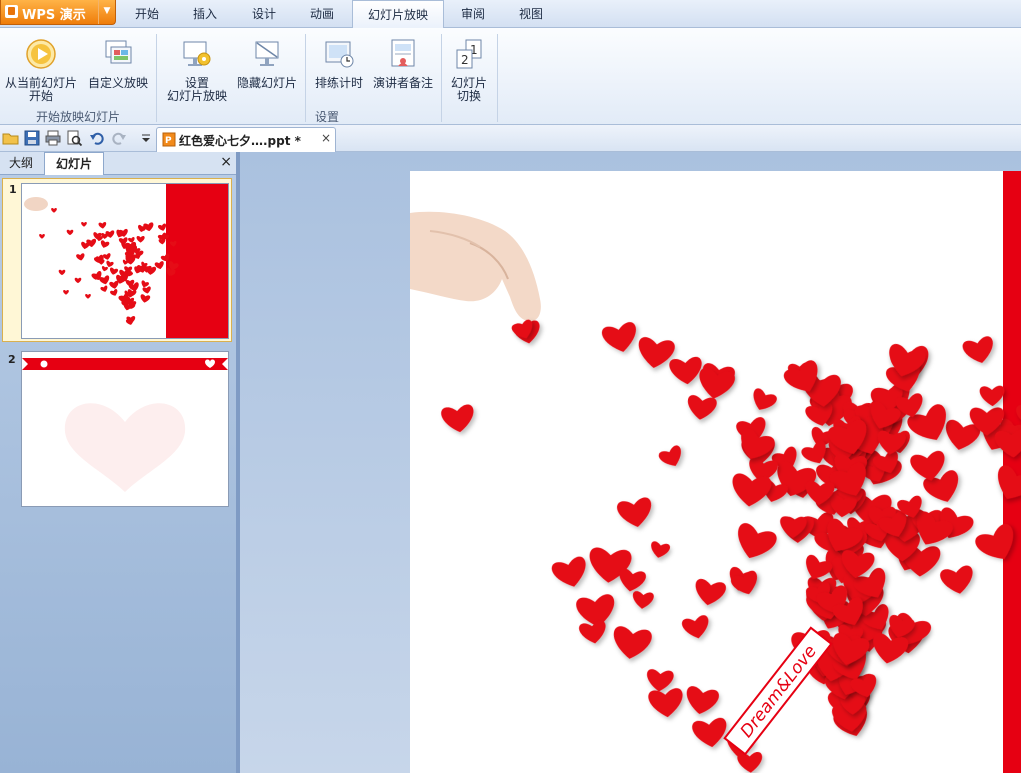 The width and height of the screenshot is (1021, 773). What do you see at coordinates (118, 163) in the screenshot?
I see `panel-tabs: 大纲 幻灯片 ×` at bounding box center [118, 163].